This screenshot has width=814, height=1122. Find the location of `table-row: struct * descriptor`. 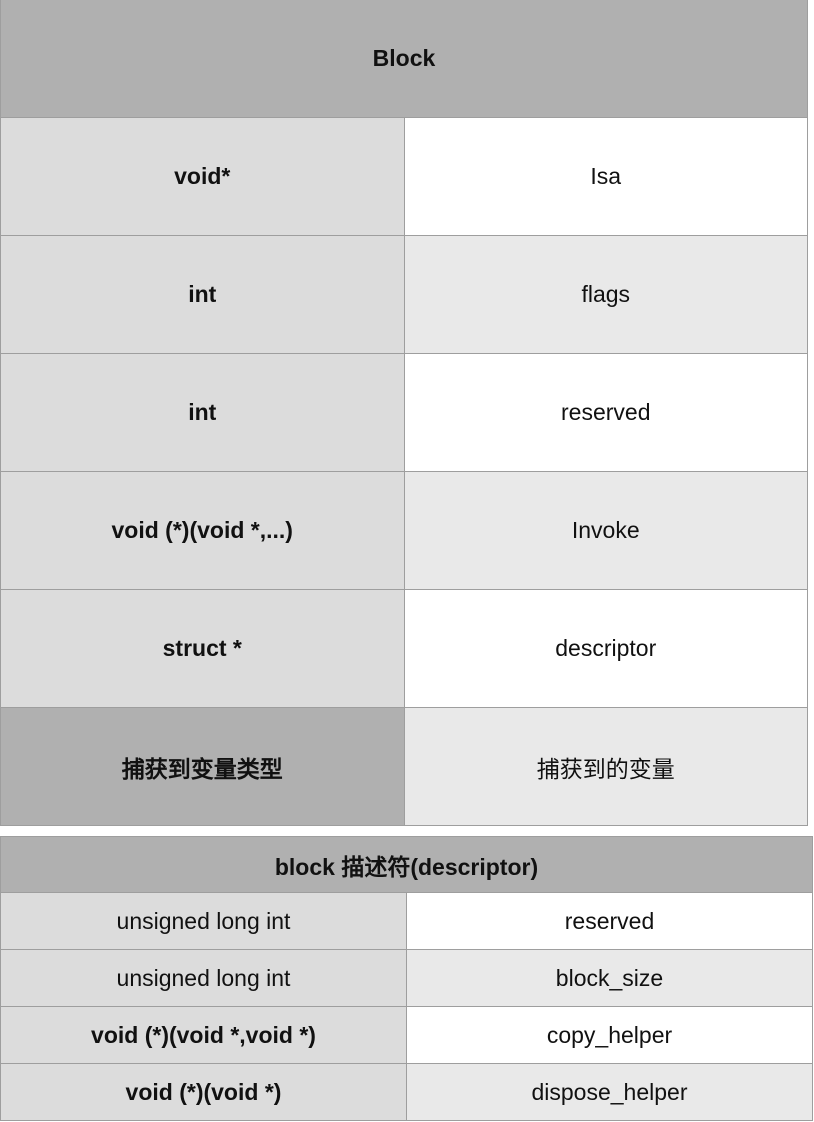

table-row: struct * descriptor is located at coordinates (404, 648).